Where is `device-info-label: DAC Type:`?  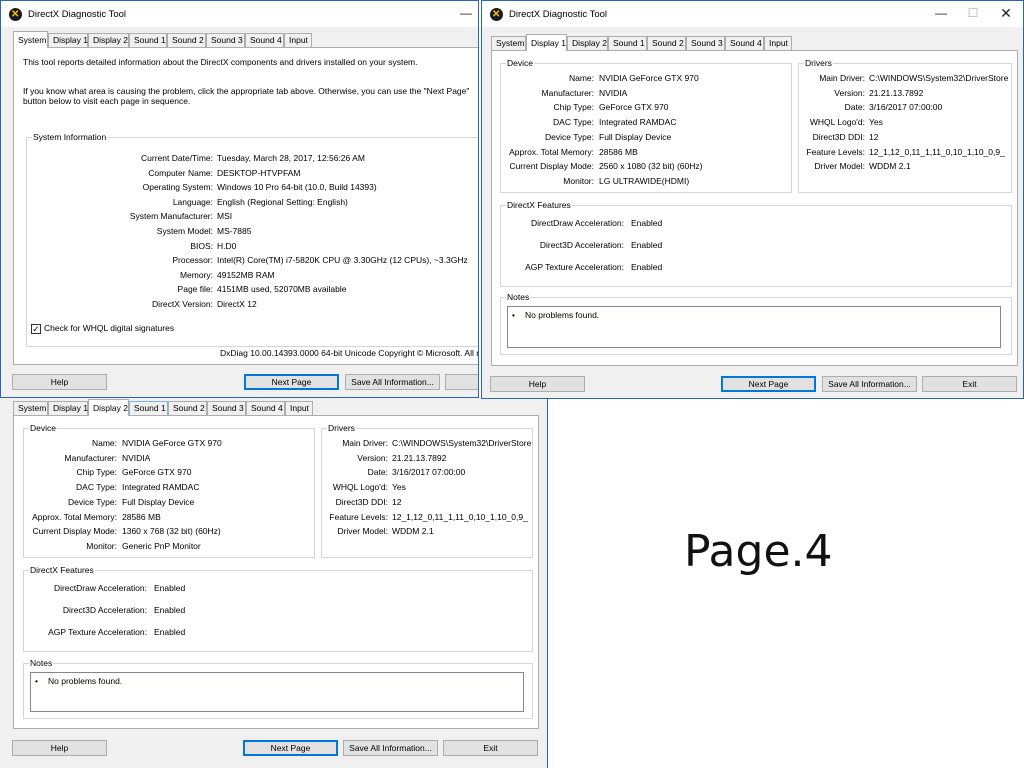 device-info-label: DAC Type: is located at coordinates (573, 122).